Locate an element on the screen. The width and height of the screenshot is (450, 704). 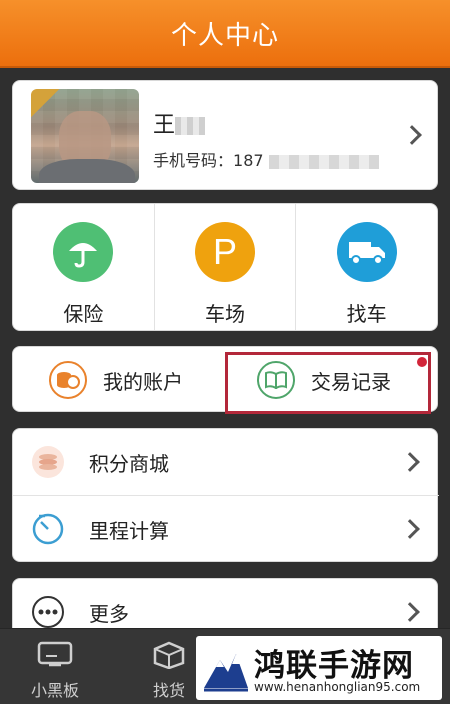
user-name: 王 is located at coordinates (179, 123).